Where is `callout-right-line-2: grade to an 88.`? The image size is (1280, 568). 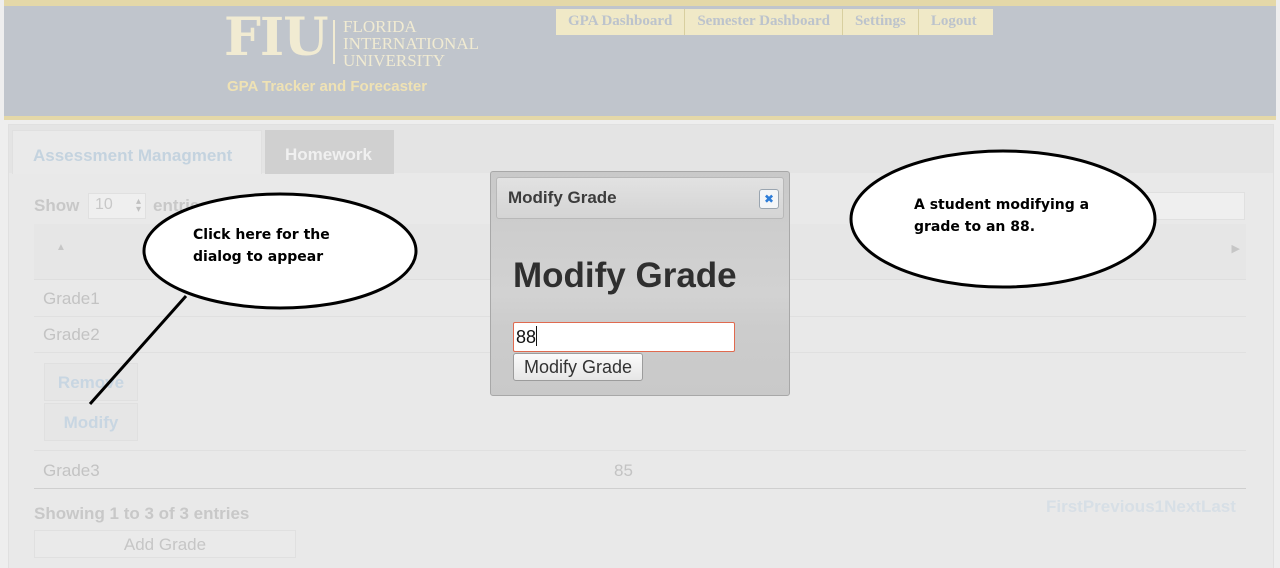 callout-right-line-2: grade to an 88. is located at coordinates (975, 227).